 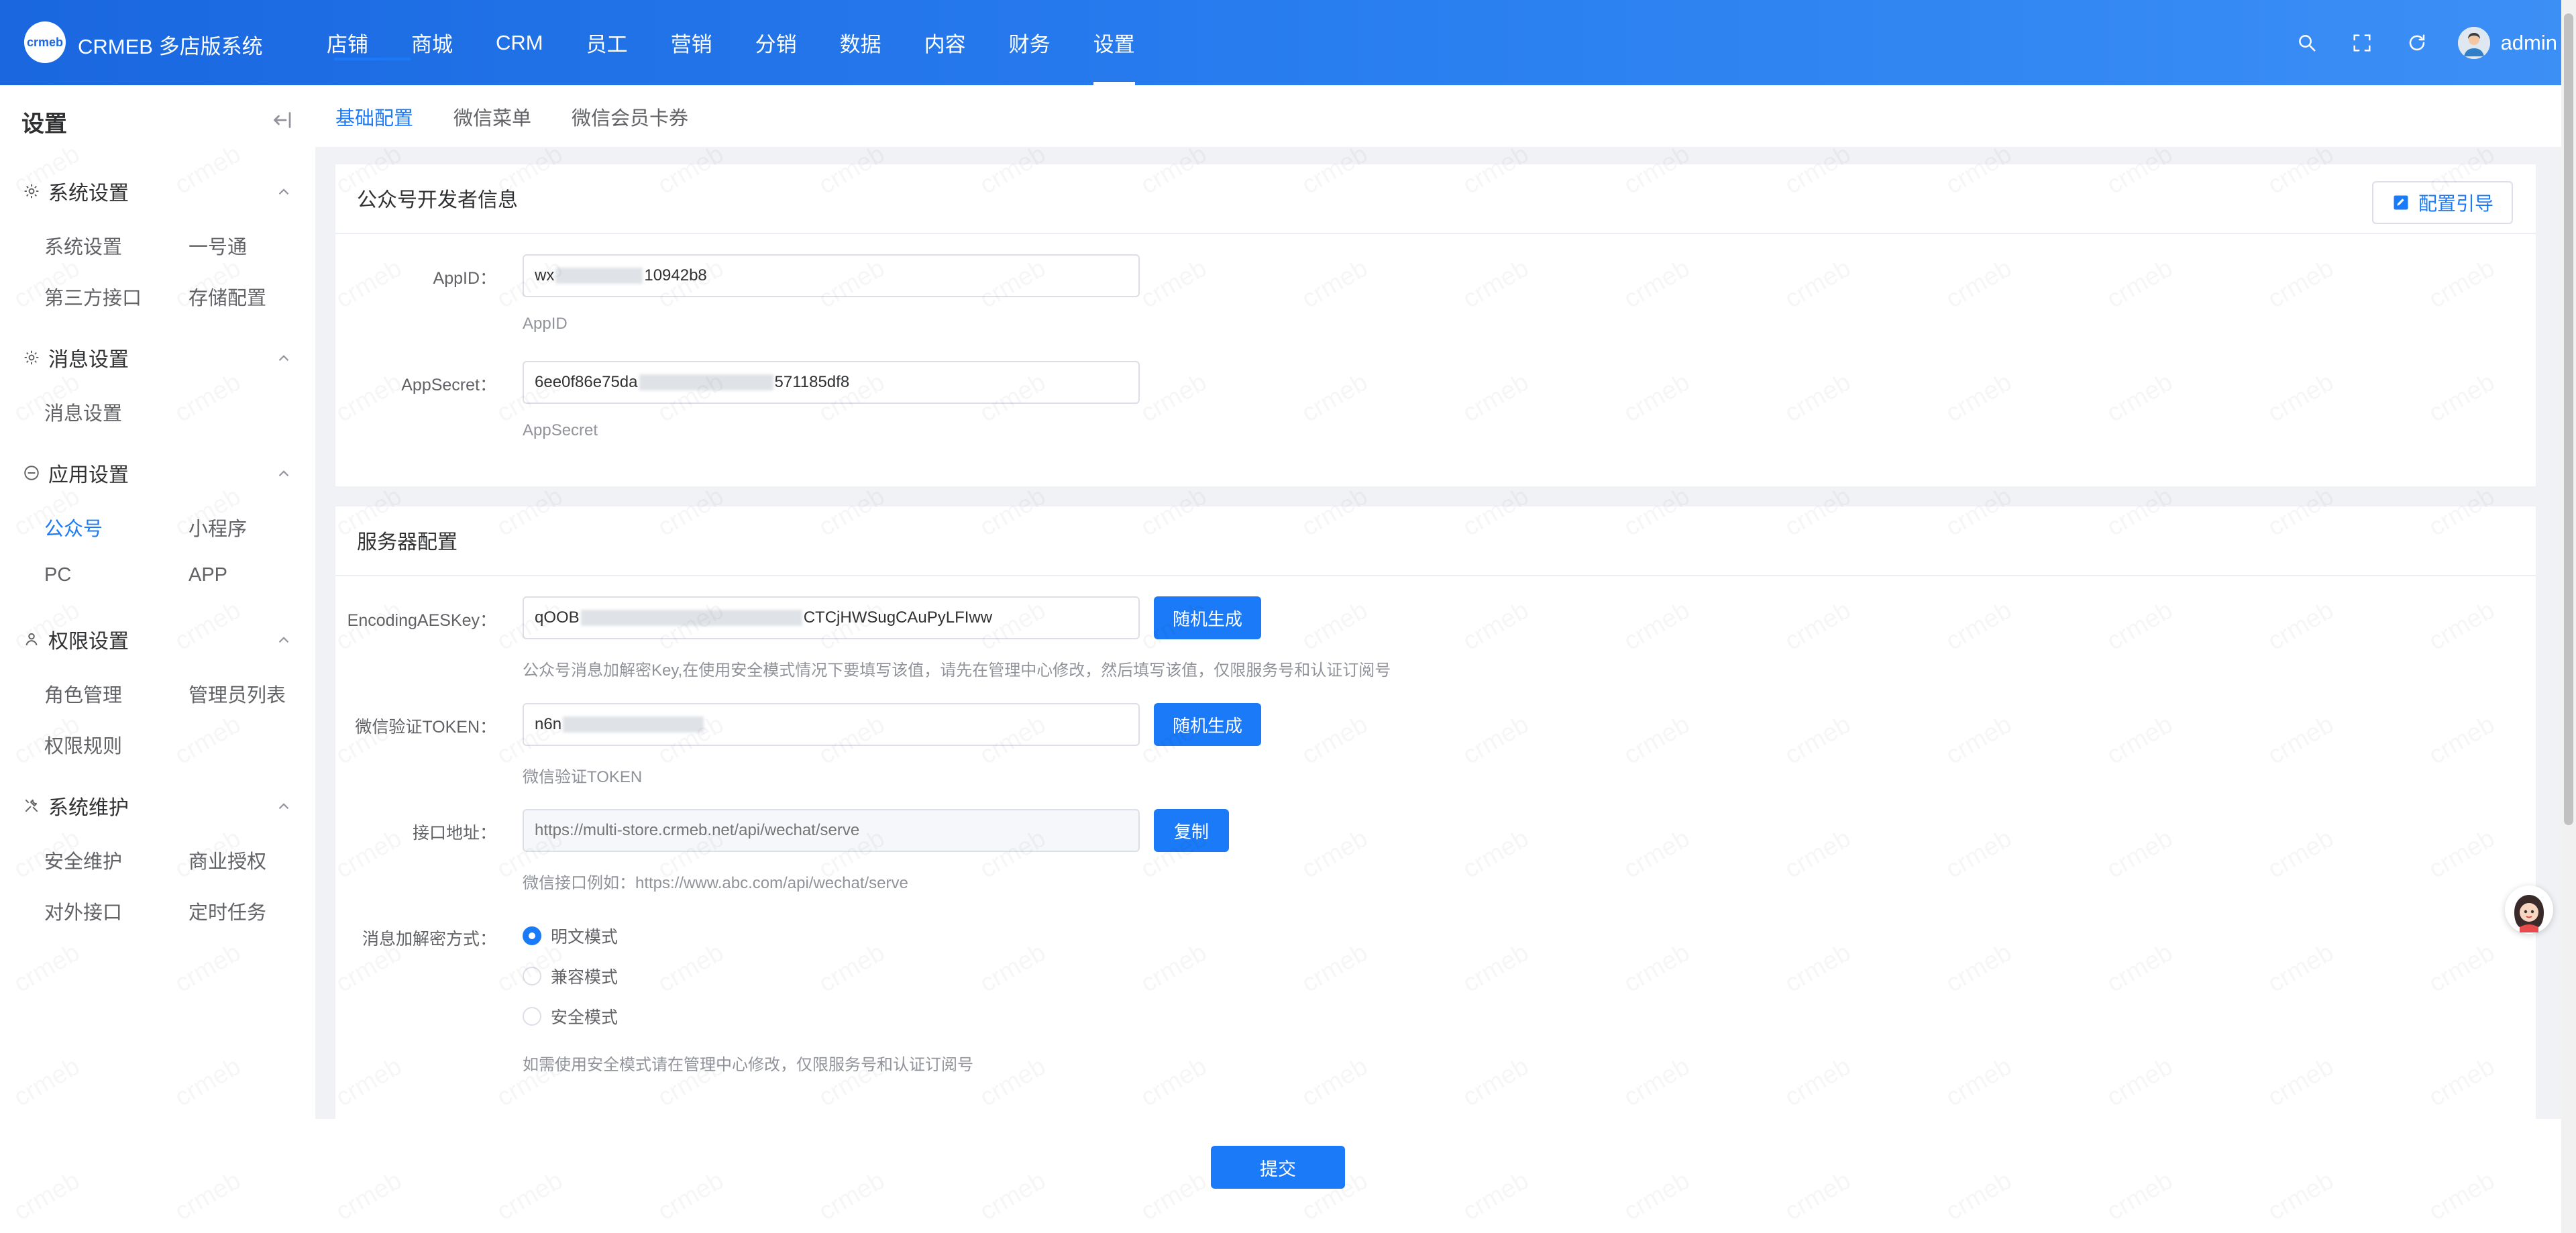 What do you see at coordinates (93, 297) in the screenshot?
I see `sidebar-item-third-party-api: 第三方接口` at bounding box center [93, 297].